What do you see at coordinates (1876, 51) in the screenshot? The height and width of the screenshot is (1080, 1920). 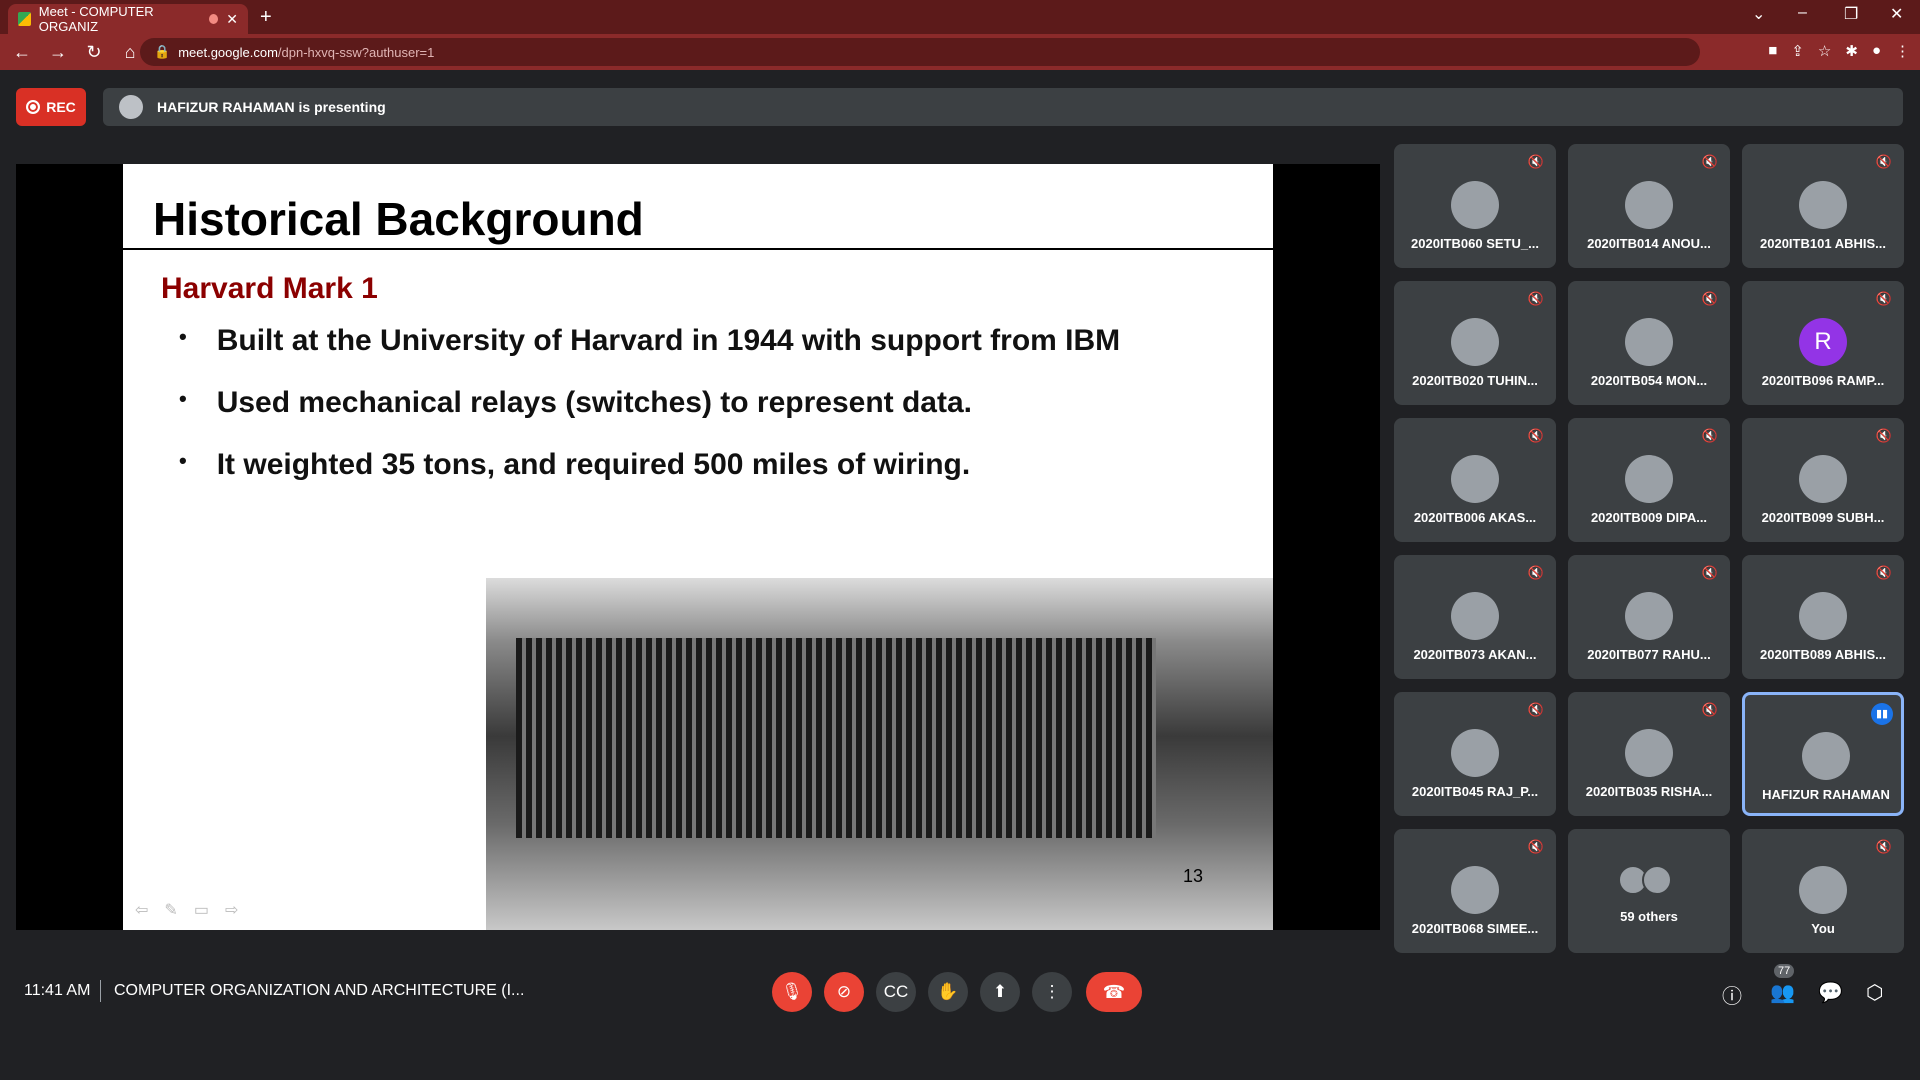 I see `profile-avatar: ●` at bounding box center [1876, 51].